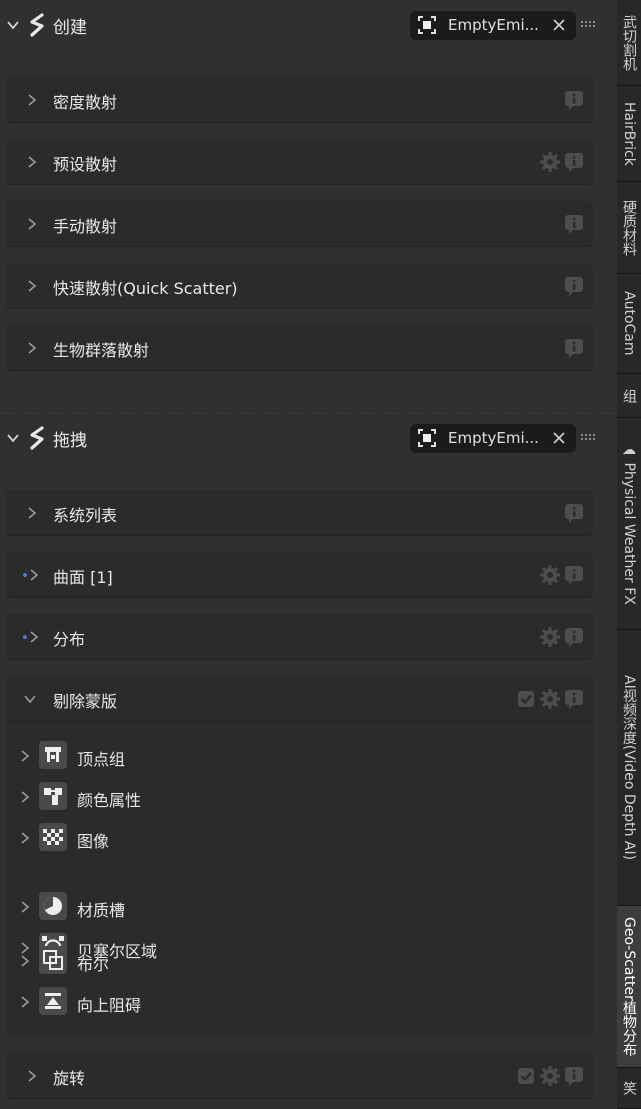 Image resolution: width=641 pixels, height=1109 pixels. Describe the element at coordinates (109, 1005) in the screenshot. I see `mask-item-label: 向上阻碍` at that location.